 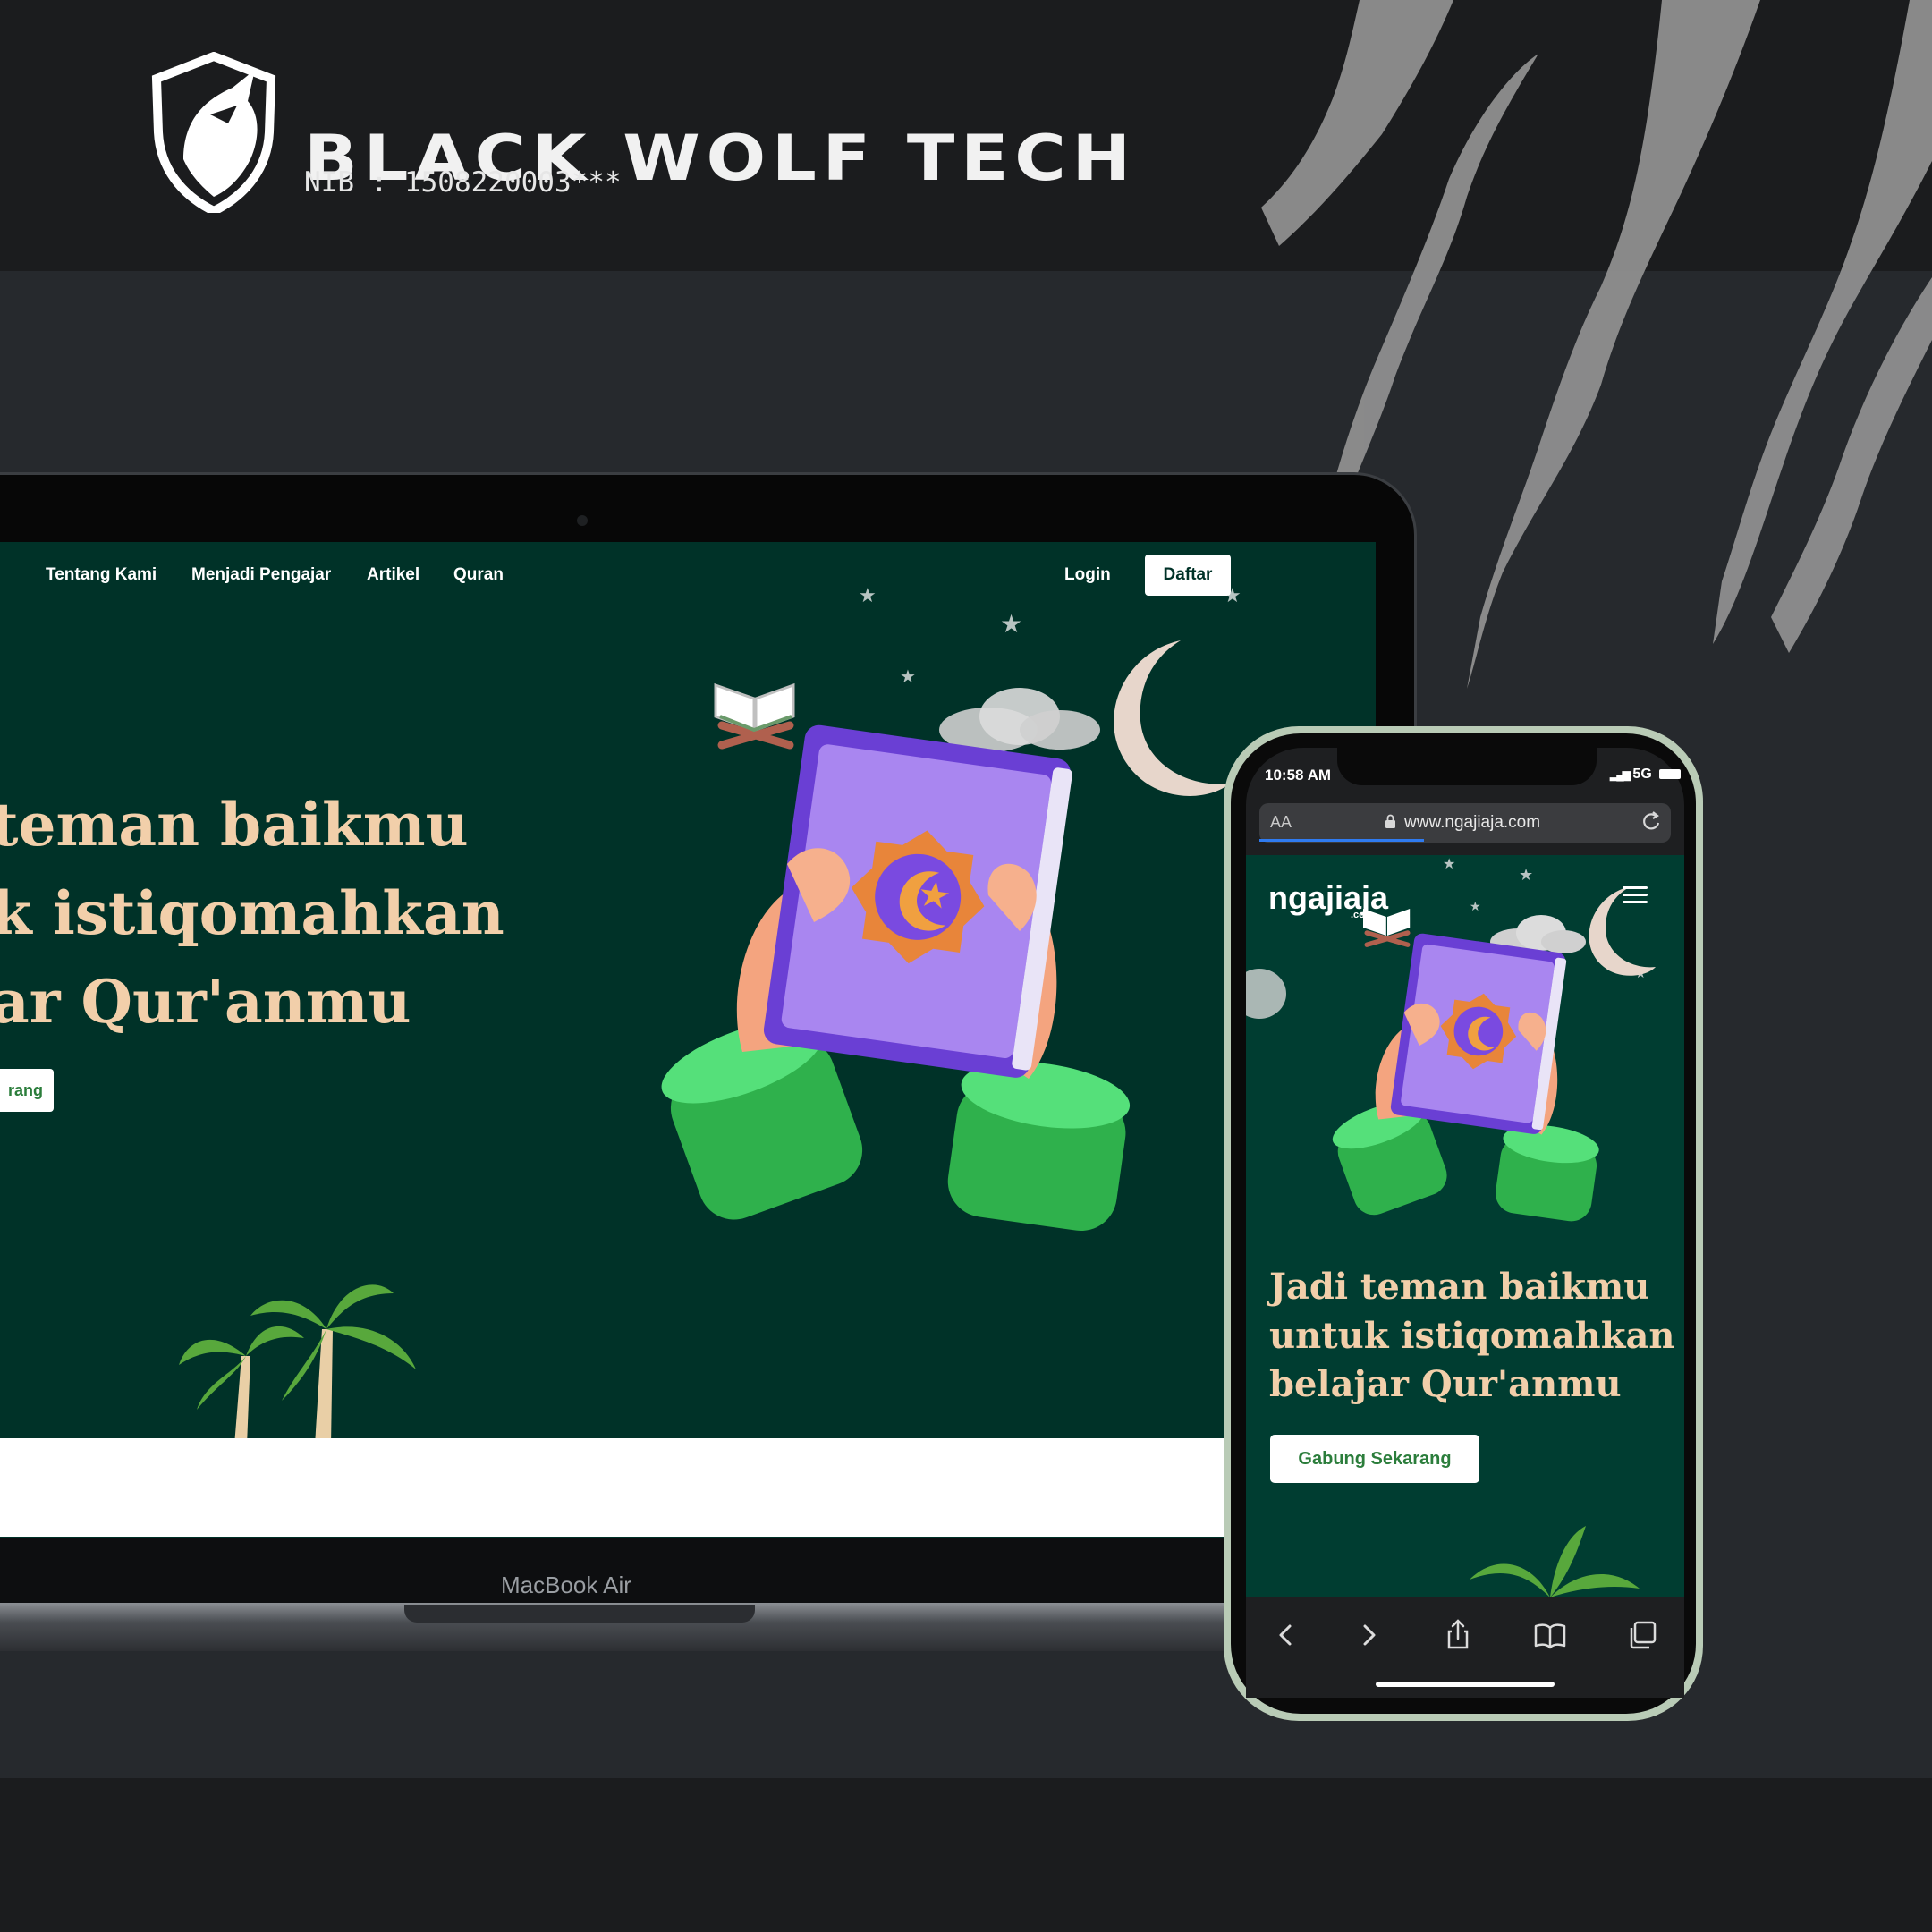 What do you see at coordinates (1390, 821) in the screenshot?
I see `lock-icon` at bounding box center [1390, 821].